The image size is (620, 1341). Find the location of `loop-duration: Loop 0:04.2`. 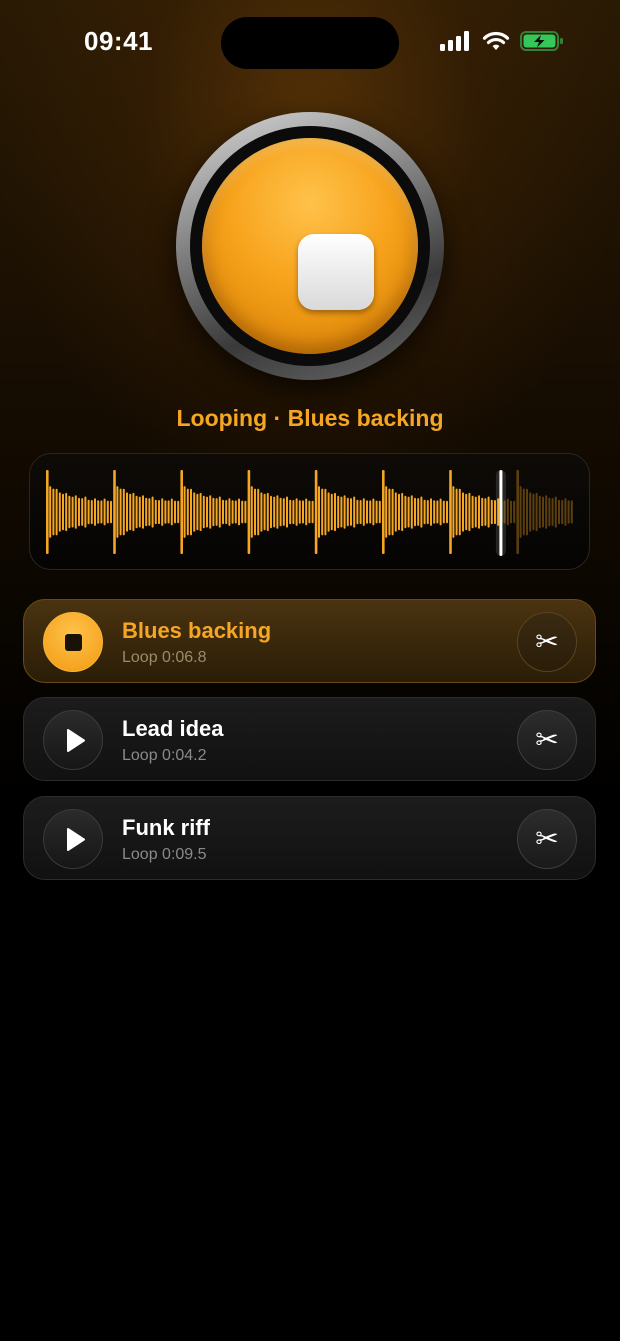

loop-duration: Loop 0:04.2 is located at coordinates (164, 755).